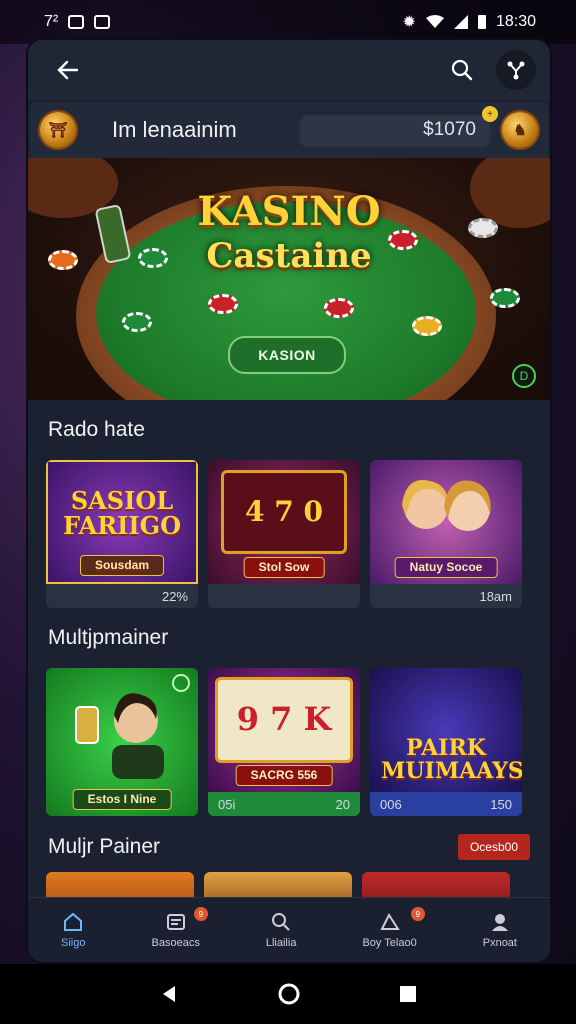  Describe the element at coordinates (169, 994) in the screenshot. I see `back-triangle-icon` at that location.